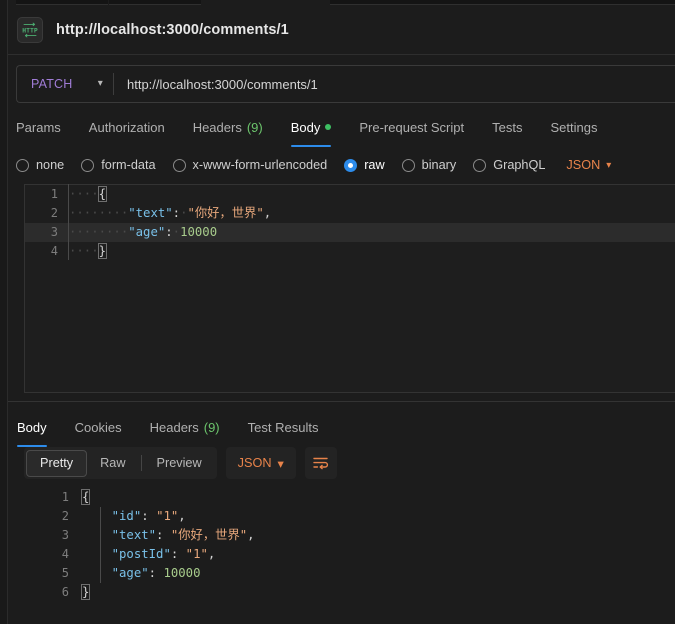 This screenshot has width=675, height=624. Describe the element at coordinates (211, 427) in the screenshot. I see `tab-count: (9)` at that location.